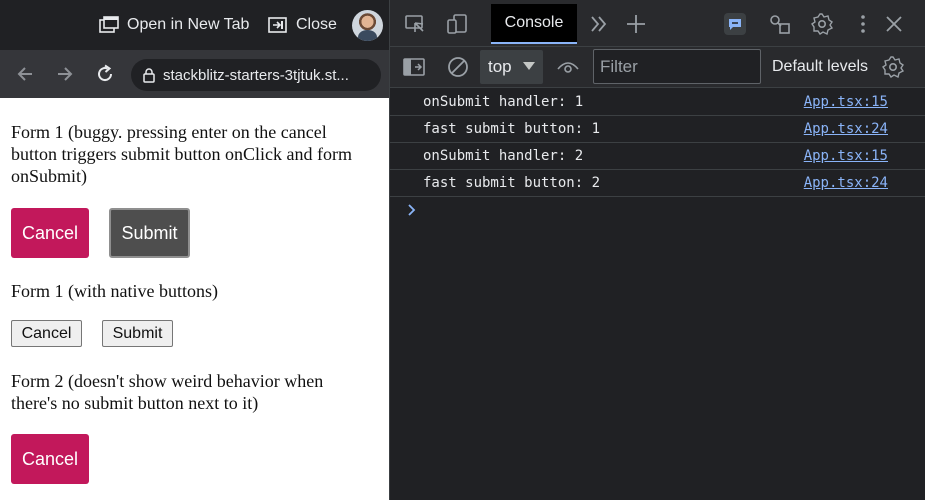 This screenshot has height=500, width=925. What do you see at coordinates (114, 291) in the screenshot?
I see `form1-native-description: Form 1 (with native buttons)` at bounding box center [114, 291].